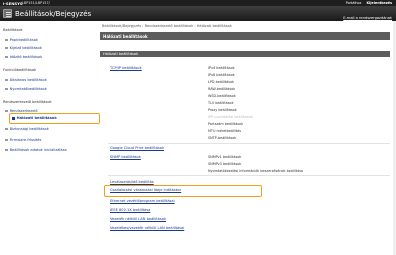 The height and width of the screenshot is (255, 396). What do you see at coordinates (222, 89) in the screenshot?
I see `tcpip-item: RAW-beállítások` at bounding box center [222, 89].